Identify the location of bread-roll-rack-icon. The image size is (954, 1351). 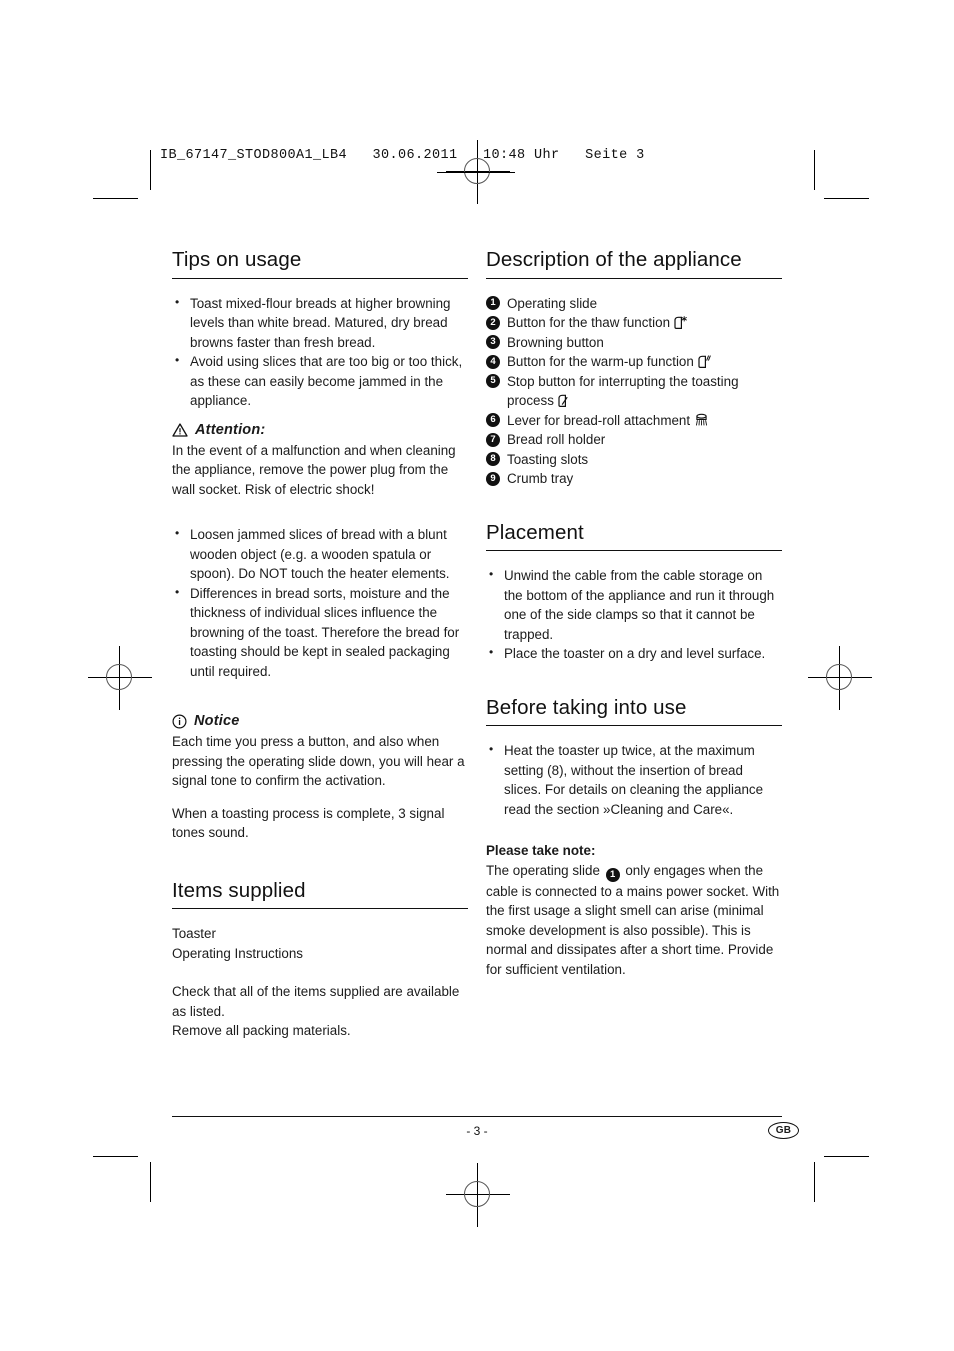
(701, 420).